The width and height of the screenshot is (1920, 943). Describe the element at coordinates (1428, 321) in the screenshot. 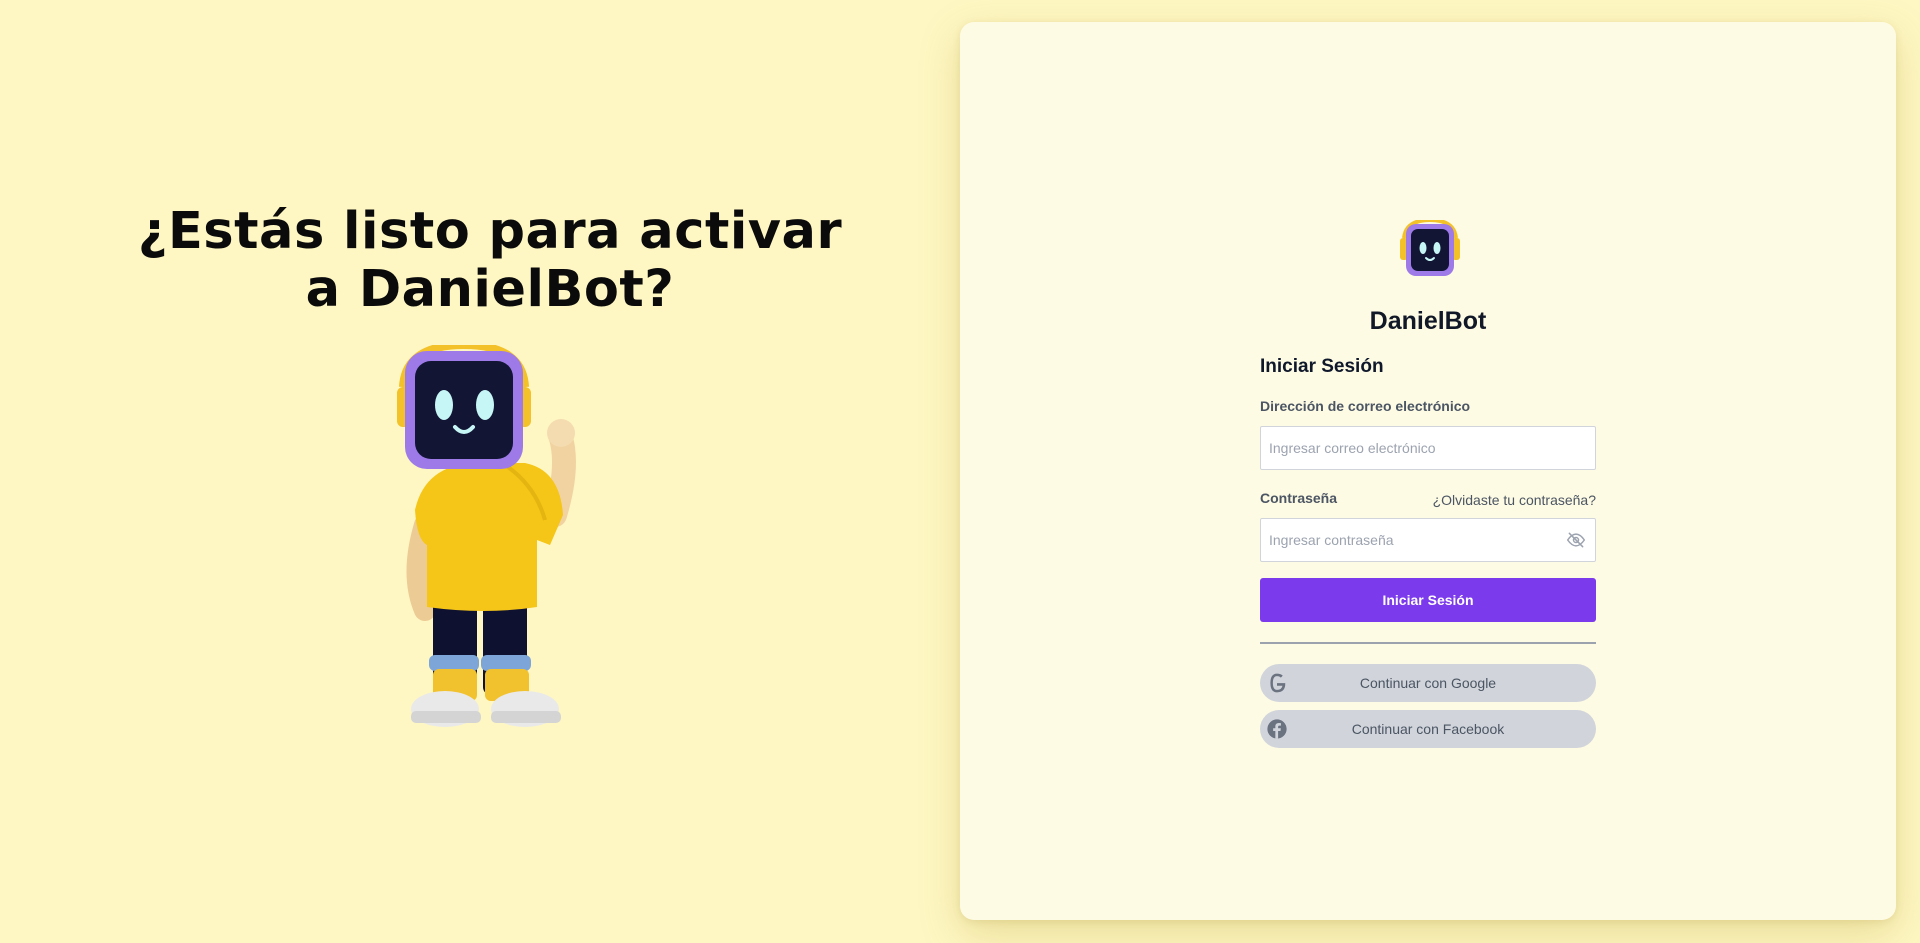

I see `brand-name: DanielBot` at that location.